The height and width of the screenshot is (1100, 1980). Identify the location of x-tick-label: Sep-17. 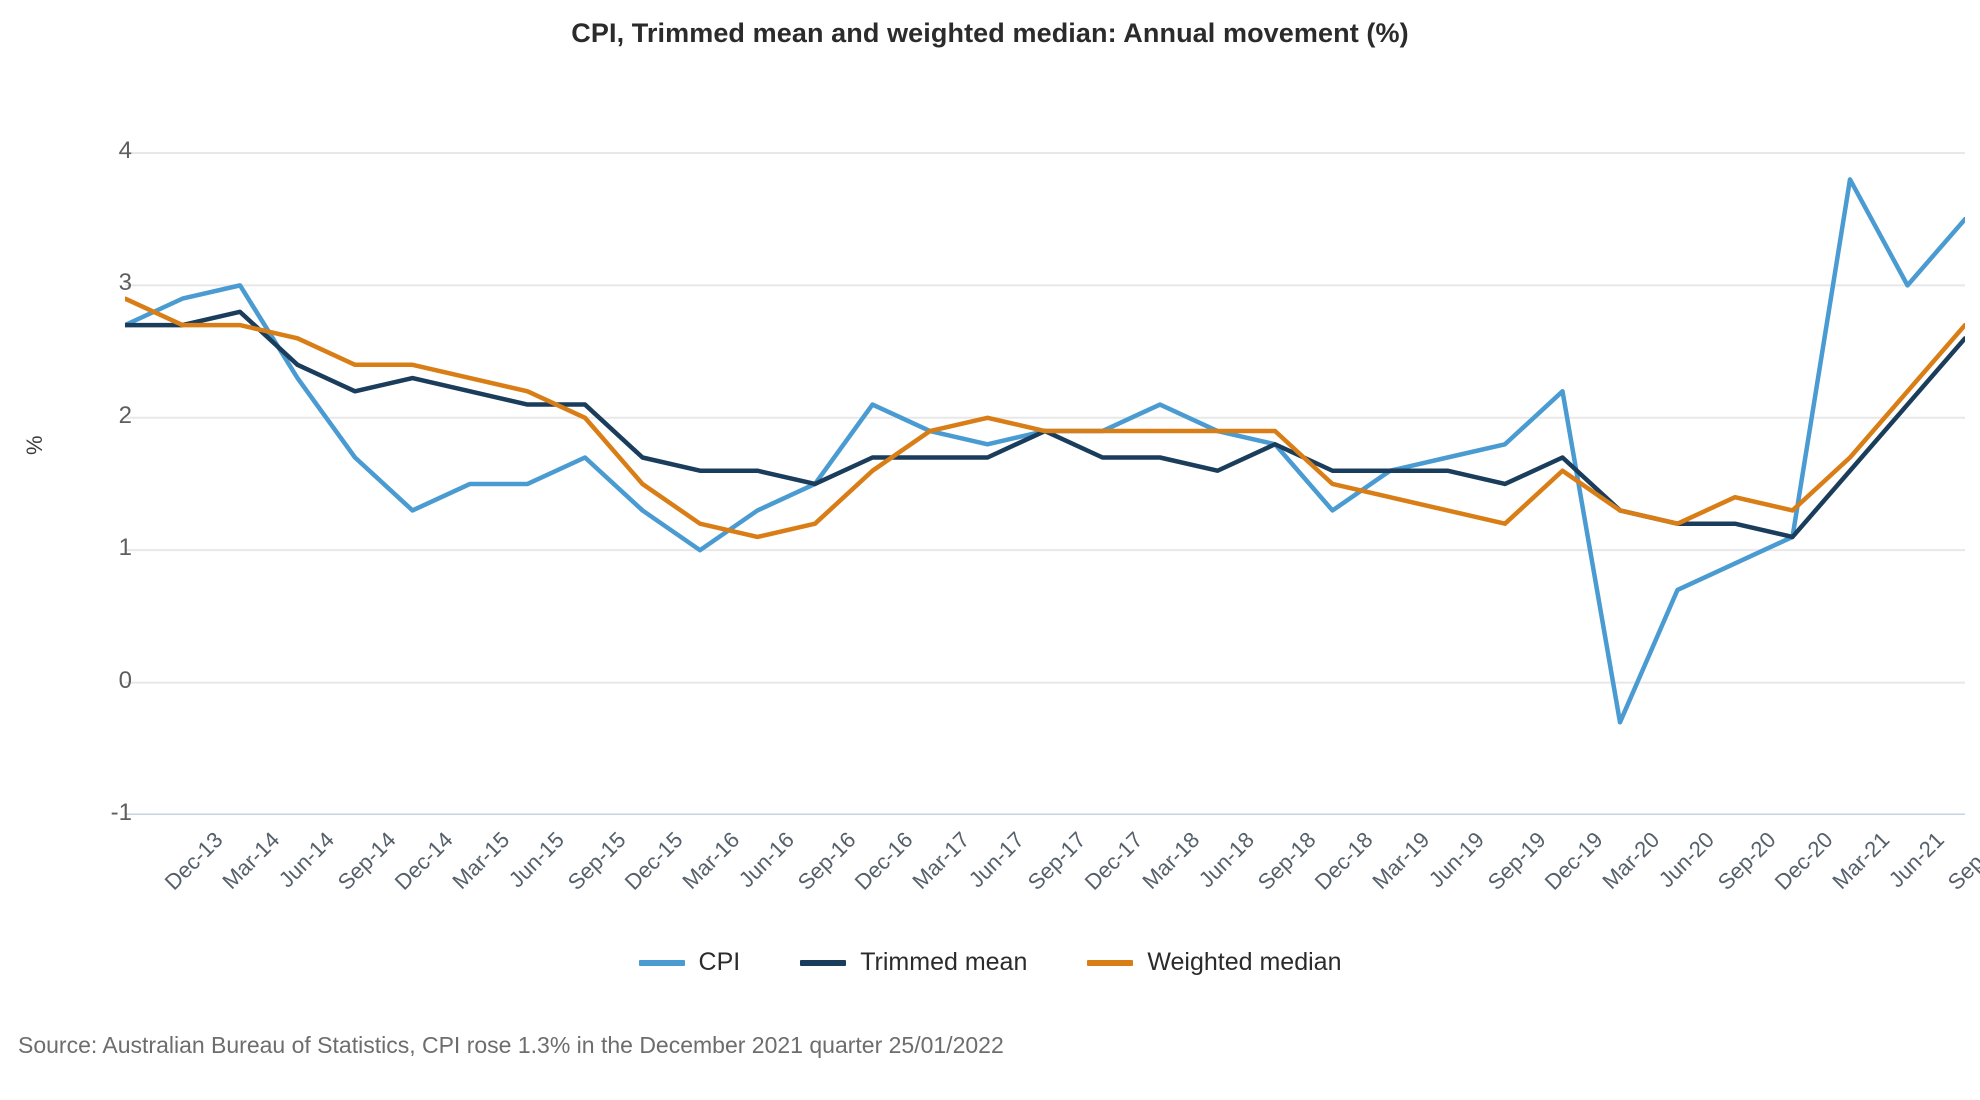
(1056, 861).